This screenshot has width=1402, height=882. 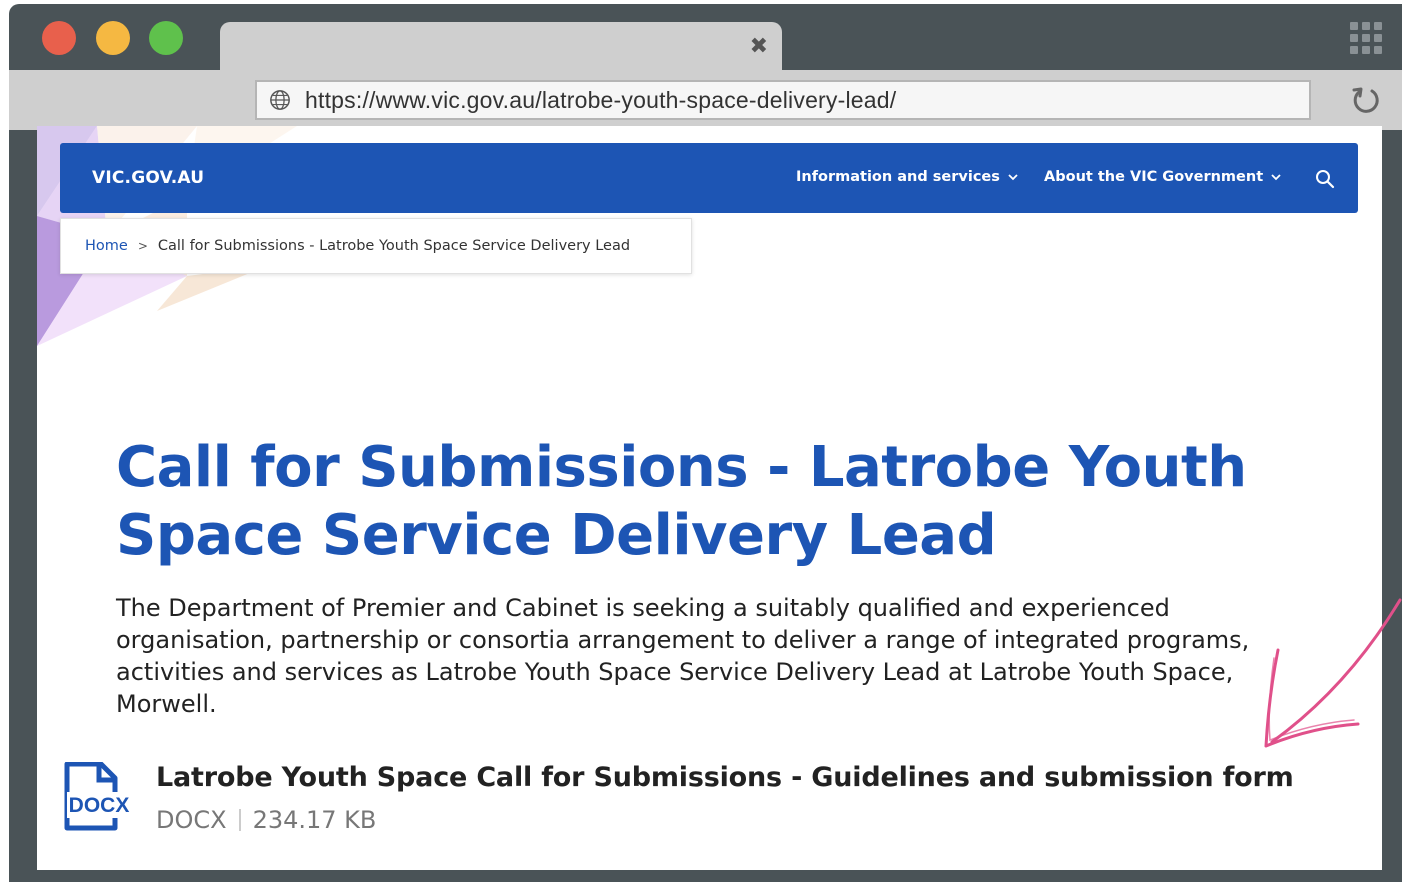 What do you see at coordinates (759, 47) in the screenshot?
I see `tab-close-icon: ✖` at bounding box center [759, 47].